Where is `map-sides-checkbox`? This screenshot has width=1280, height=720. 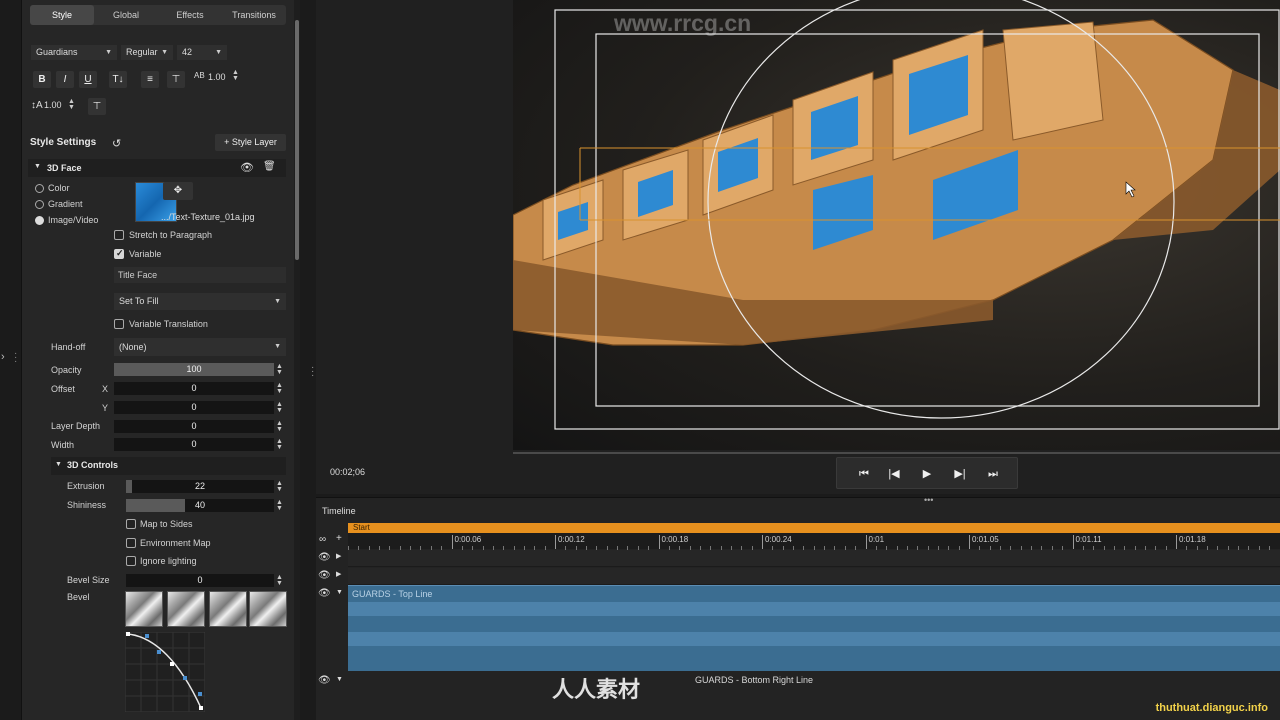
map-sides-checkbox is located at coordinates (131, 524).